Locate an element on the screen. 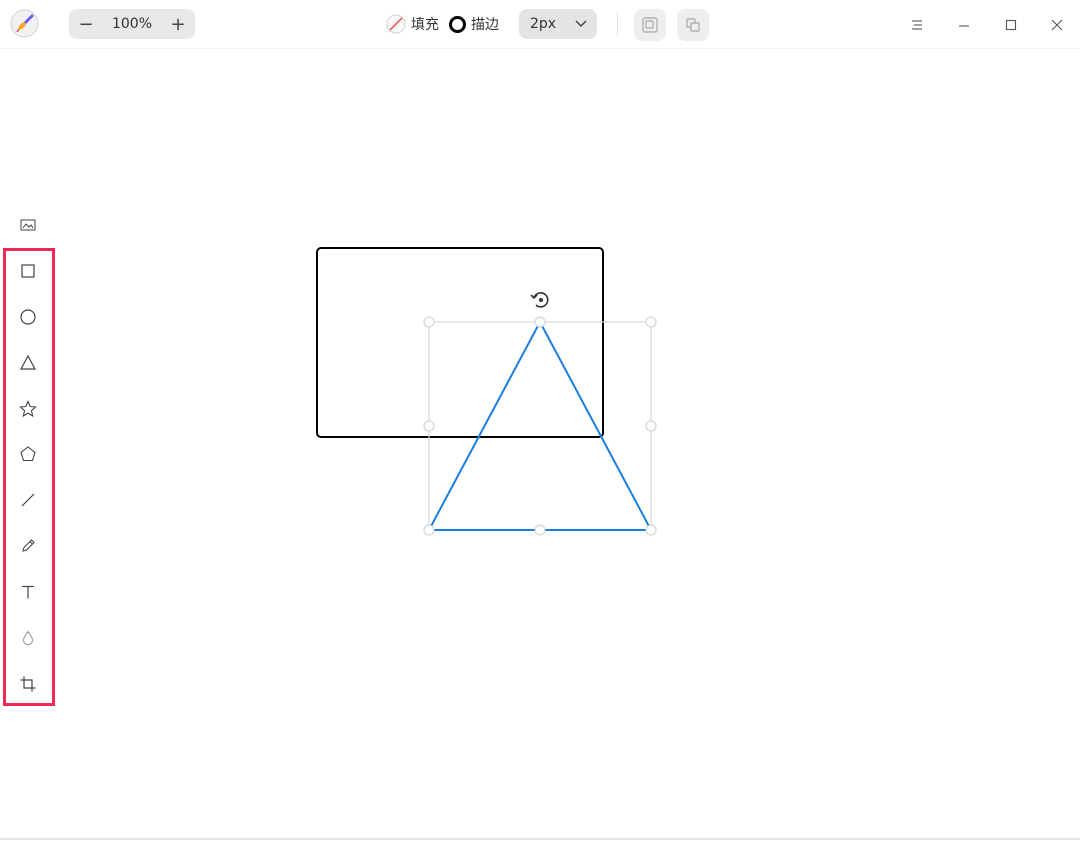 The width and height of the screenshot is (1080, 844). tool-line is located at coordinates (28, 500).